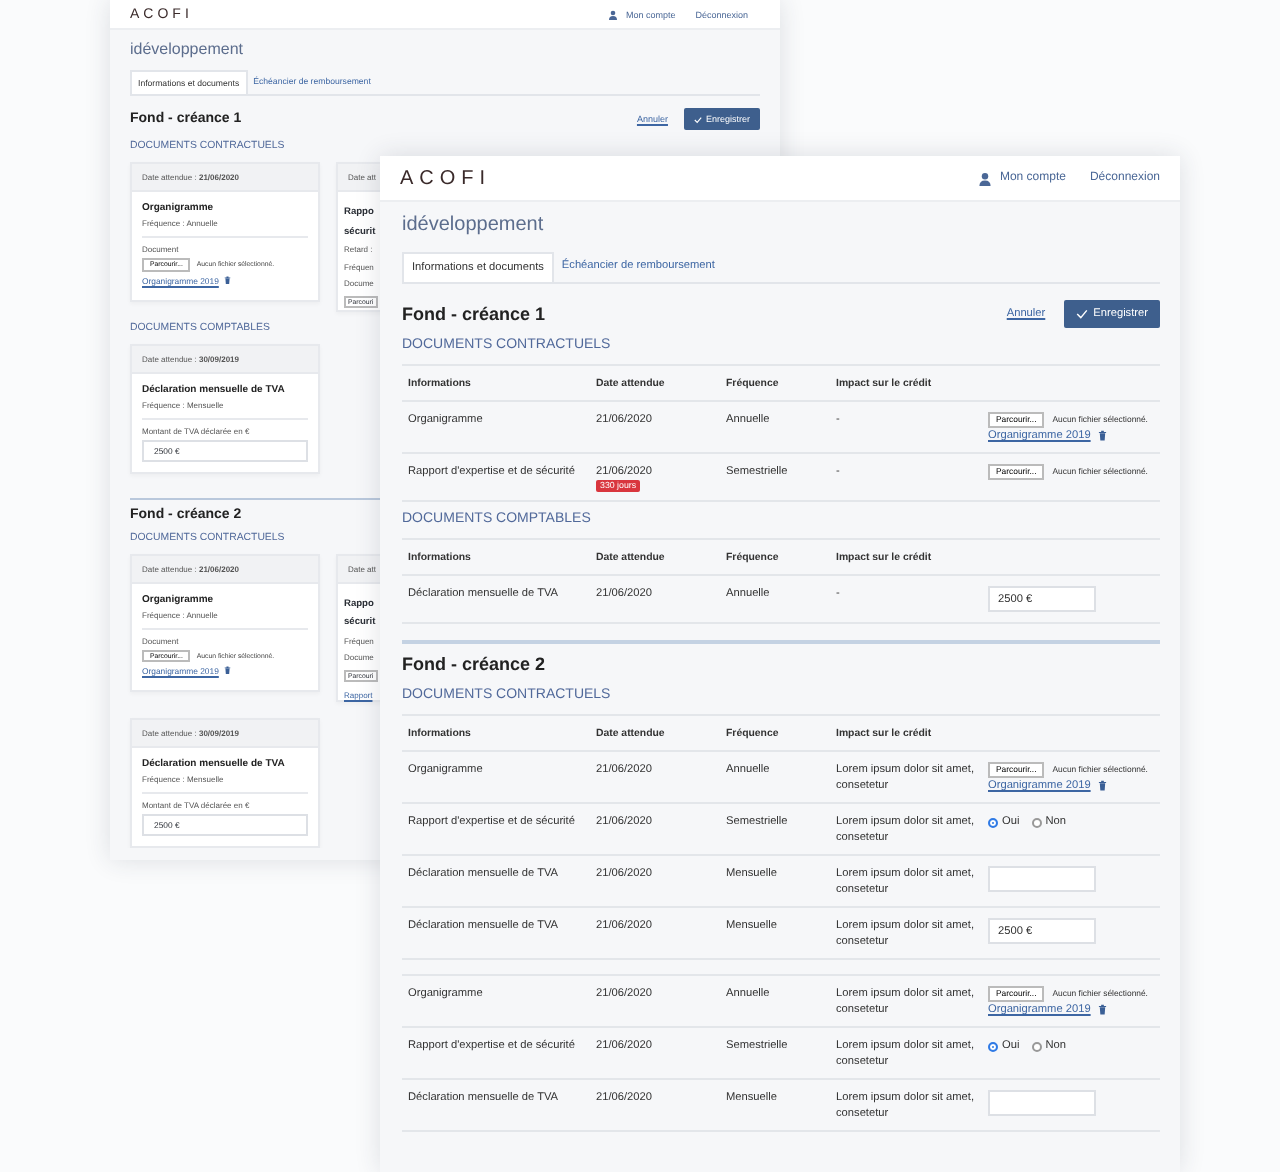 The image size is (1280, 1172). Describe the element at coordinates (446, 178) in the screenshot. I see `logo: ACOFI` at that location.